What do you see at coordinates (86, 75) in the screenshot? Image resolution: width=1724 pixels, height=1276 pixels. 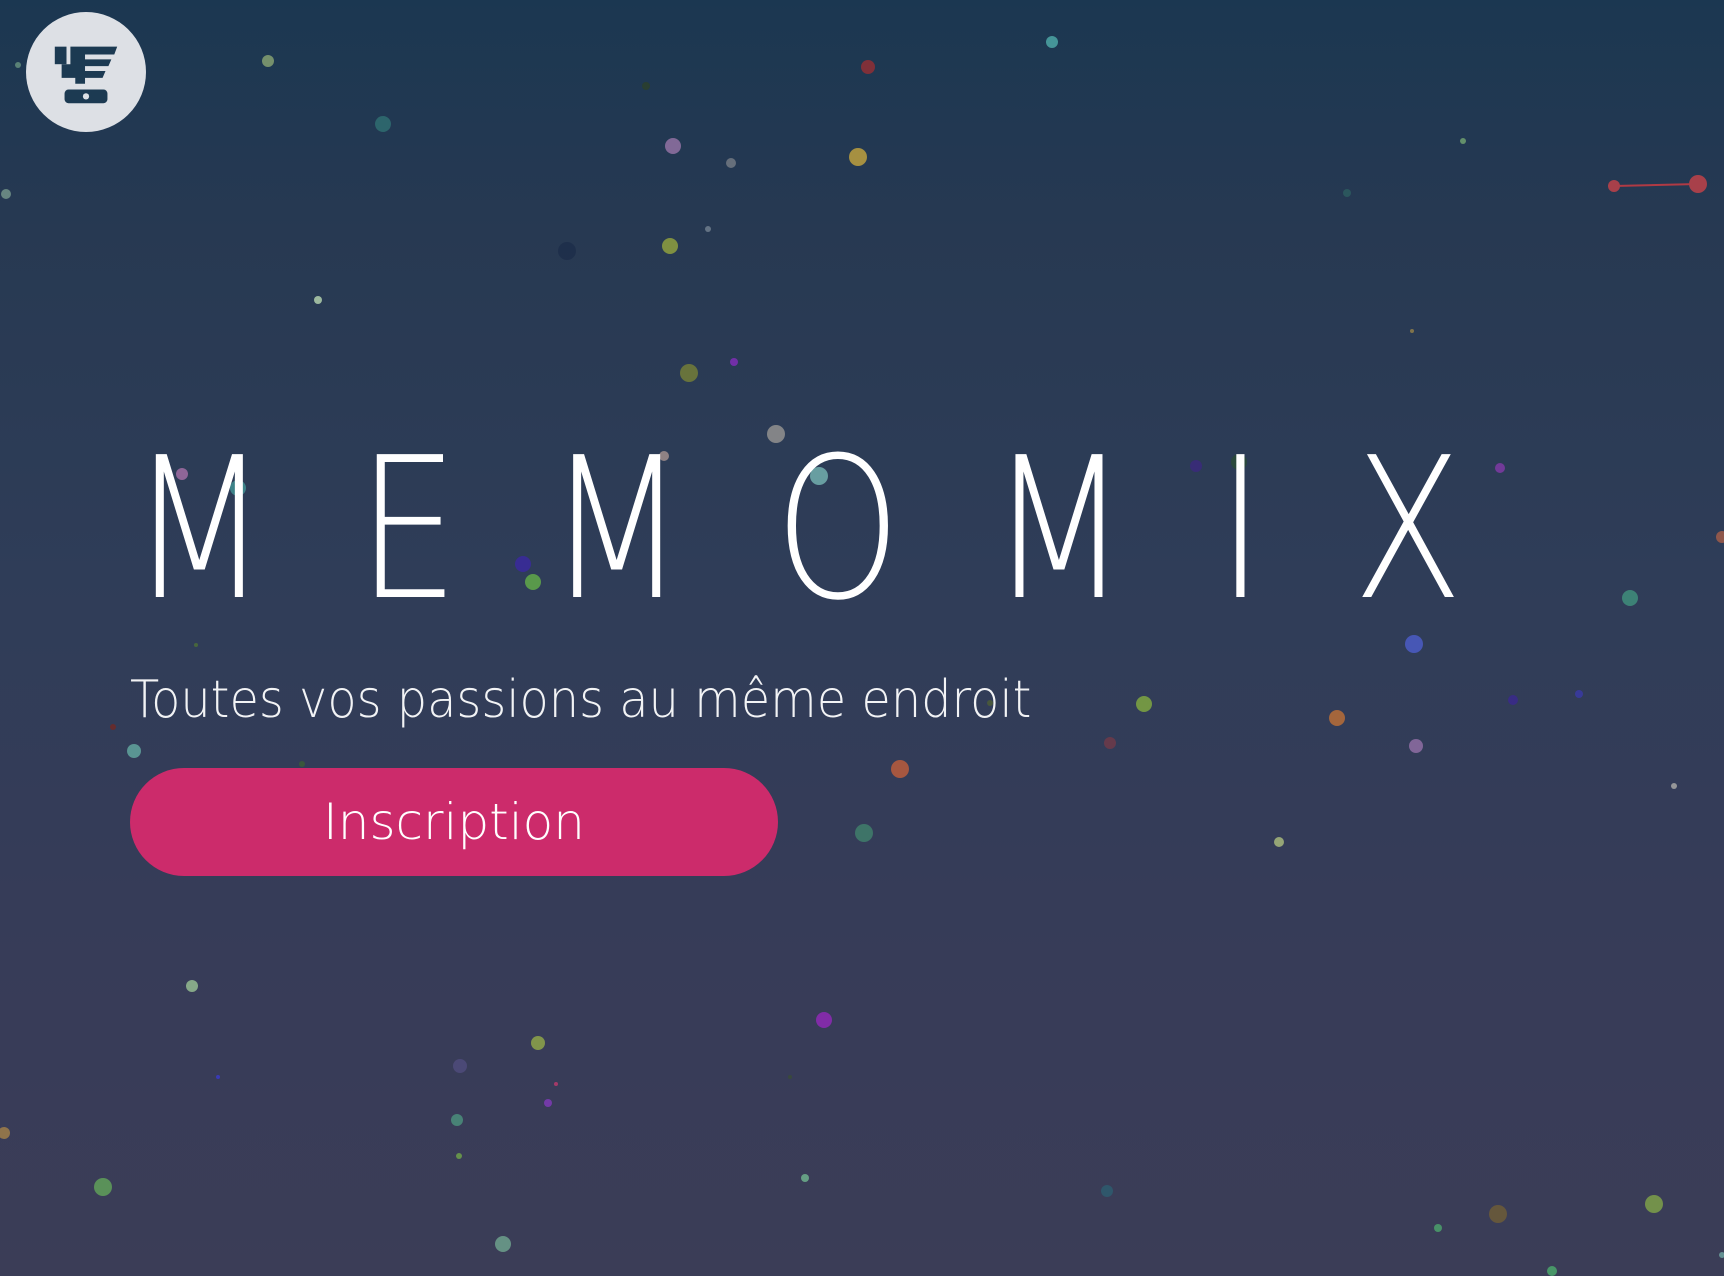 I see `memomix-logo-icon` at bounding box center [86, 75].